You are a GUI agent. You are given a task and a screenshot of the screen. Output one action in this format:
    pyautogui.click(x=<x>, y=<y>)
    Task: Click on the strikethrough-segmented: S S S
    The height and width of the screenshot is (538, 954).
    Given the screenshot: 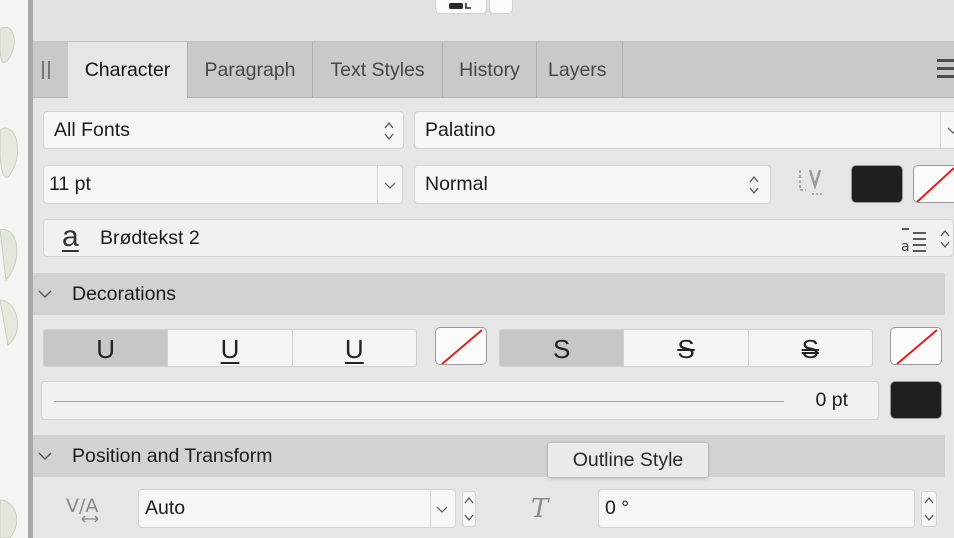 What is the action you would take?
    pyautogui.click(x=686, y=348)
    